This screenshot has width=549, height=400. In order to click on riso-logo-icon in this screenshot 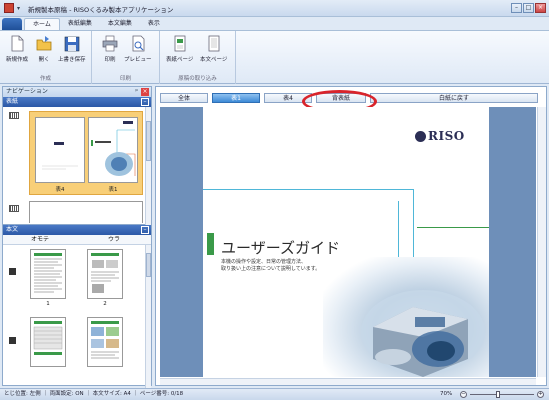, I will do `click(420, 136)`.